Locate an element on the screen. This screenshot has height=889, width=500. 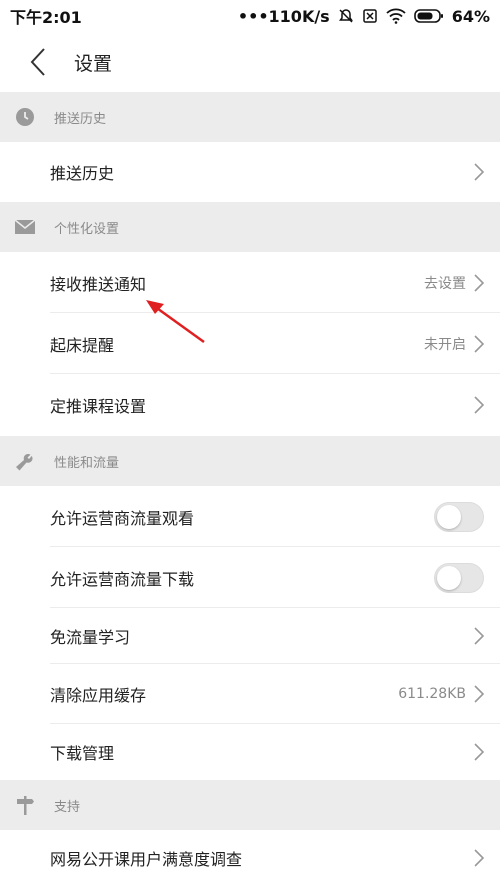
status-icons: •••110K/s 64% is located at coordinates (364, 16).